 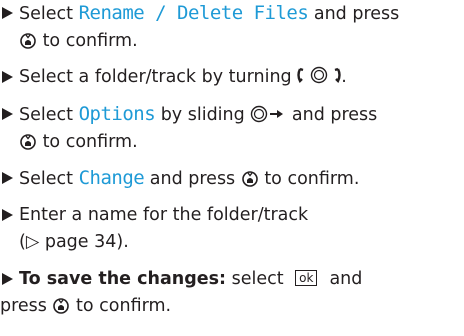 I want to click on controller-turn-icon, so click(x=319, y=75).